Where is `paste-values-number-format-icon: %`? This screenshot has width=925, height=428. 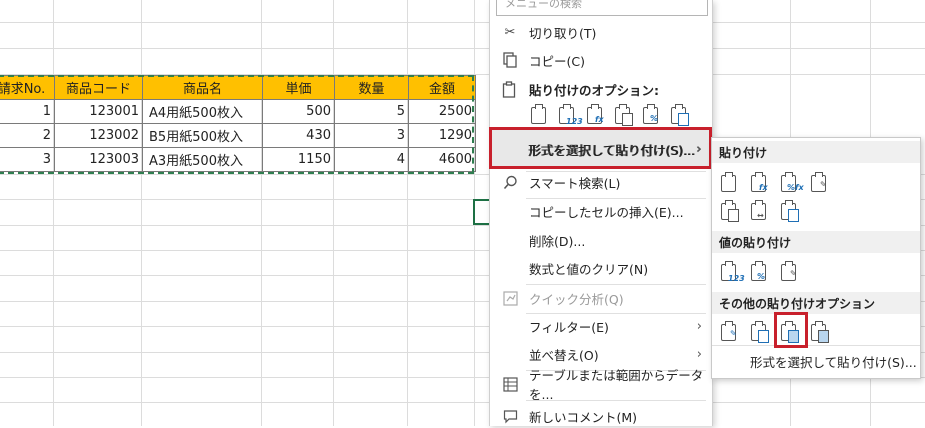 paste-values-number-format-icon: % is located at coordinates (760, 273).